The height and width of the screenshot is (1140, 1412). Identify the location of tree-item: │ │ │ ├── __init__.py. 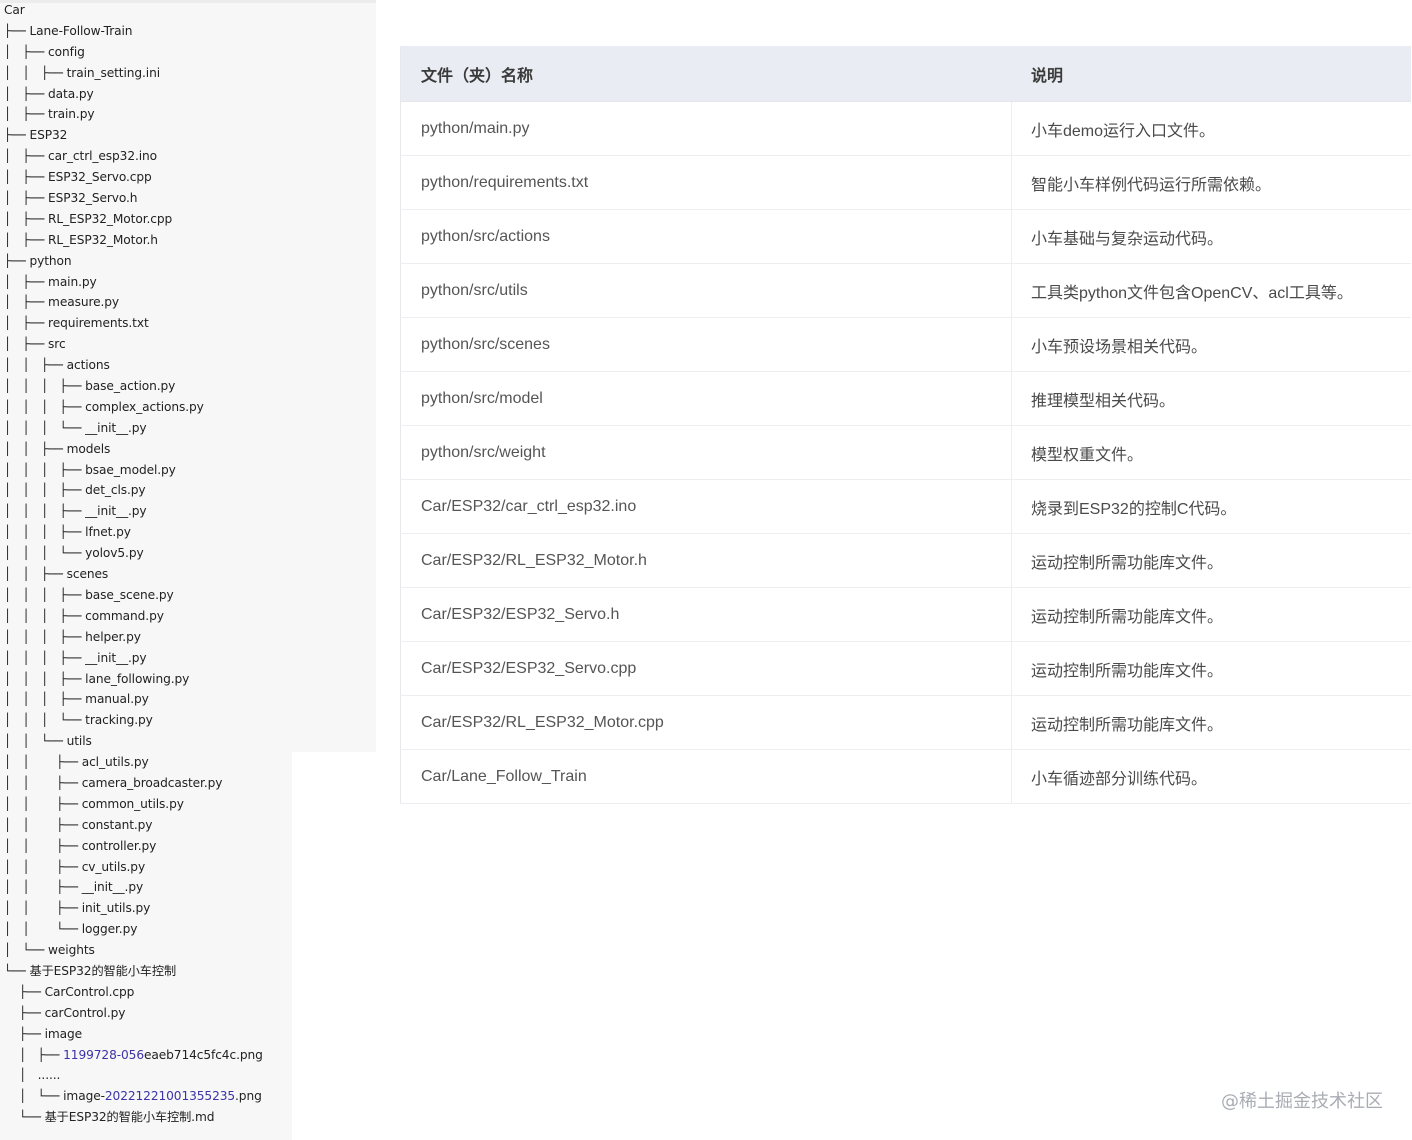
(133, 658).